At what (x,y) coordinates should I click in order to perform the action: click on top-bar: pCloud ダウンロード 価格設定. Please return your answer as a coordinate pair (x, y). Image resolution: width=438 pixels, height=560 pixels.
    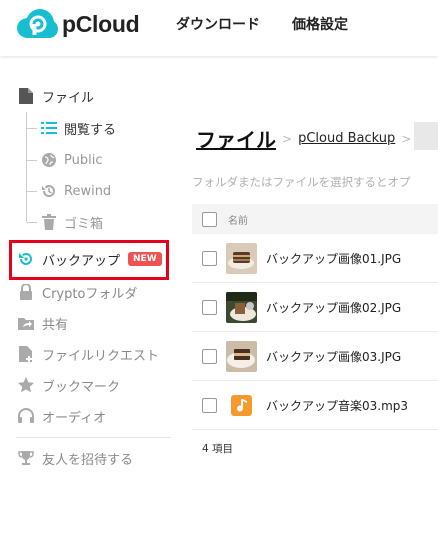
    Looking at the image, I should click on (219, 28).